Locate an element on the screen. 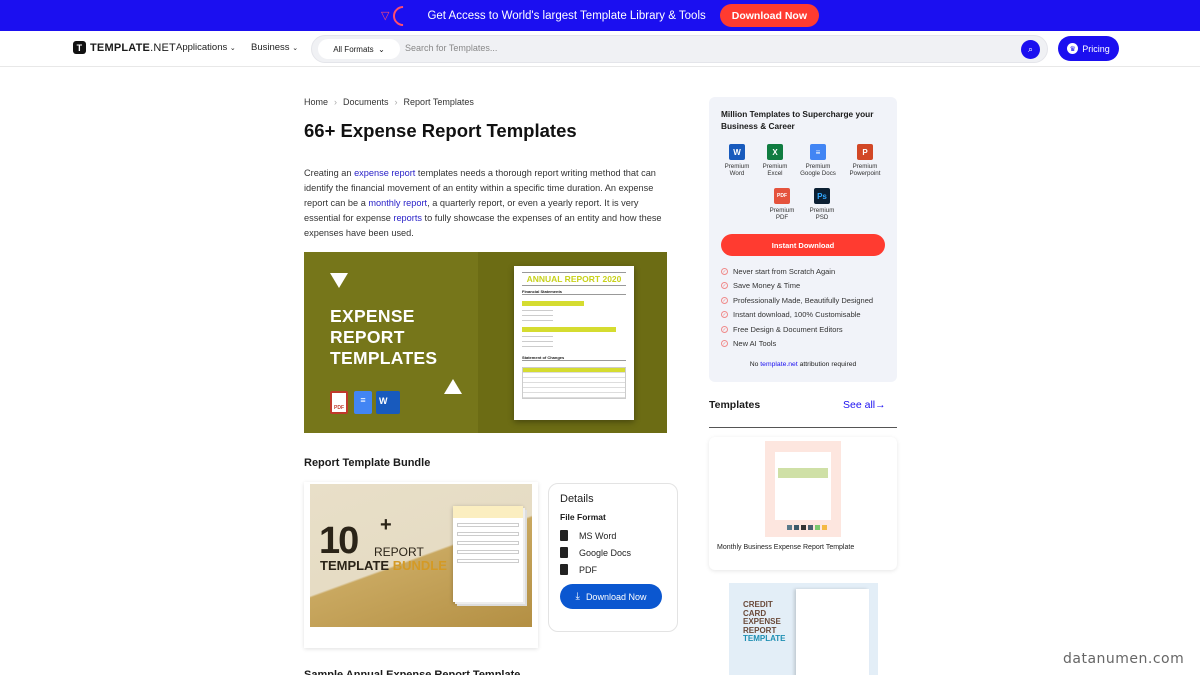 The width and height of the screenshot is (1200, 675). download-label: Download Now is located at coordinates (616, 596).